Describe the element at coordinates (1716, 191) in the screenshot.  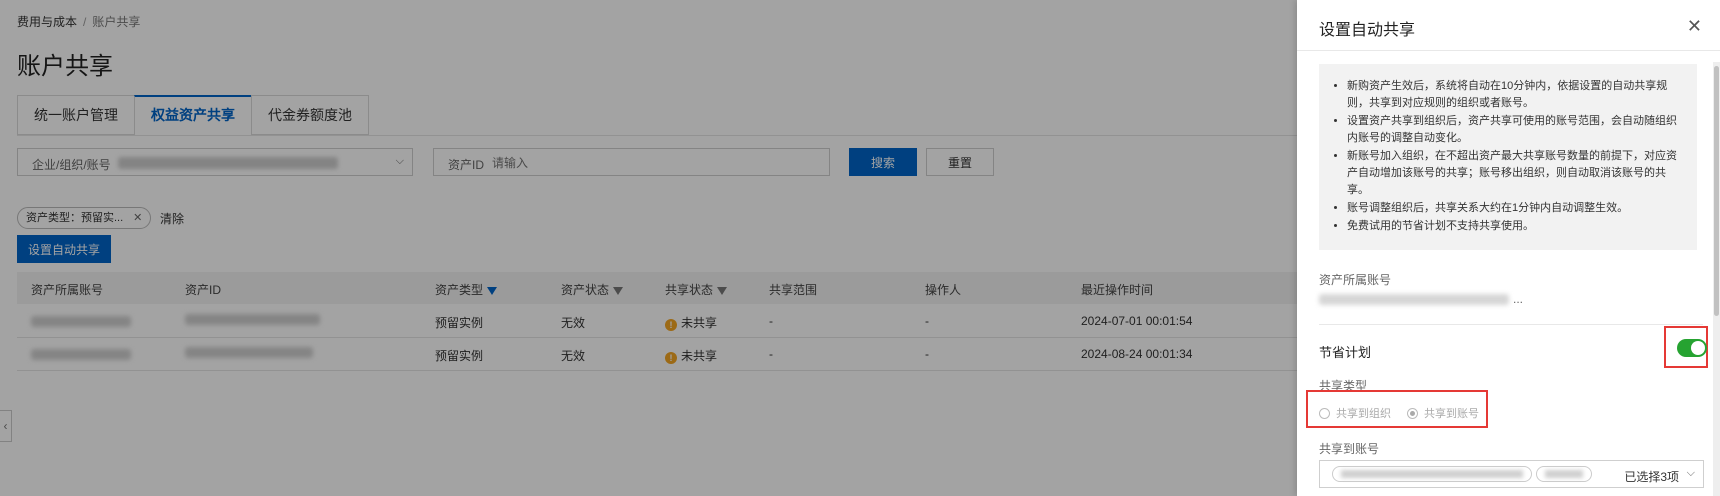
I see `scrollbar-thumb` at that location.